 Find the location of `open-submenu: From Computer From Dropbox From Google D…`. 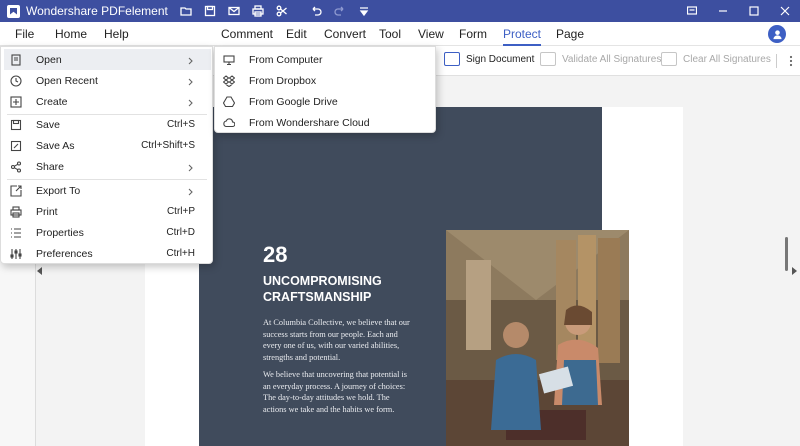

open-submenu: From Computer From Dropbox From Google D… is located at coordinates (325, 89).